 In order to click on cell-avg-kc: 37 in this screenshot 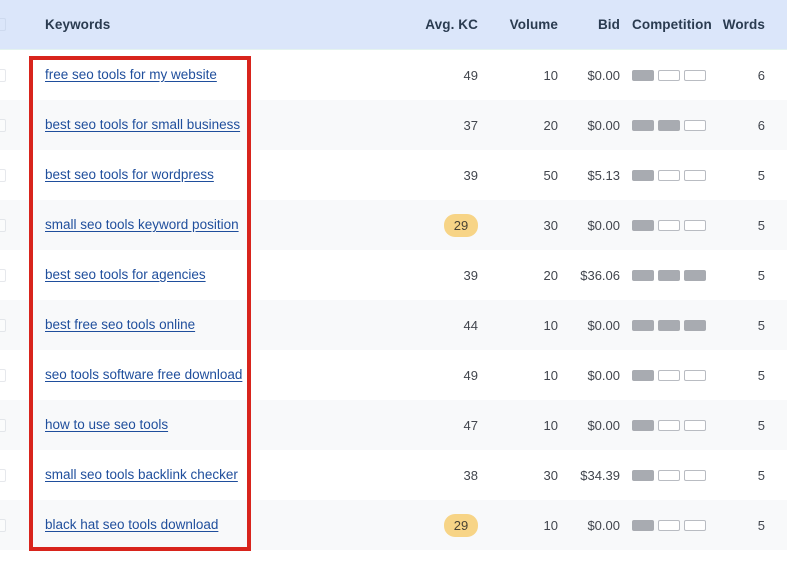, I will do `click(440, 125)`.